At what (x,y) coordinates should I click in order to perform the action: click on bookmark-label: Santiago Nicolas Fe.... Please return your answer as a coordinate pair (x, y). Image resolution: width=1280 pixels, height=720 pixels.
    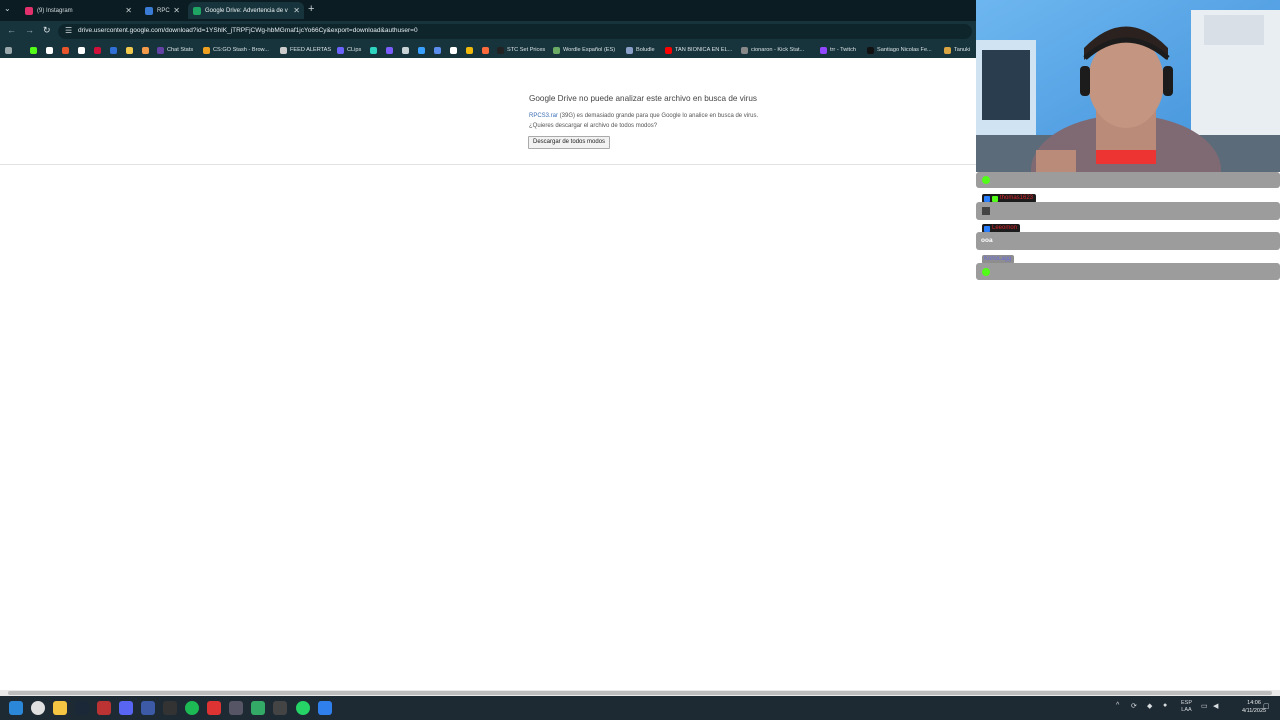
    Looking at the image, I should click on (904, 50).